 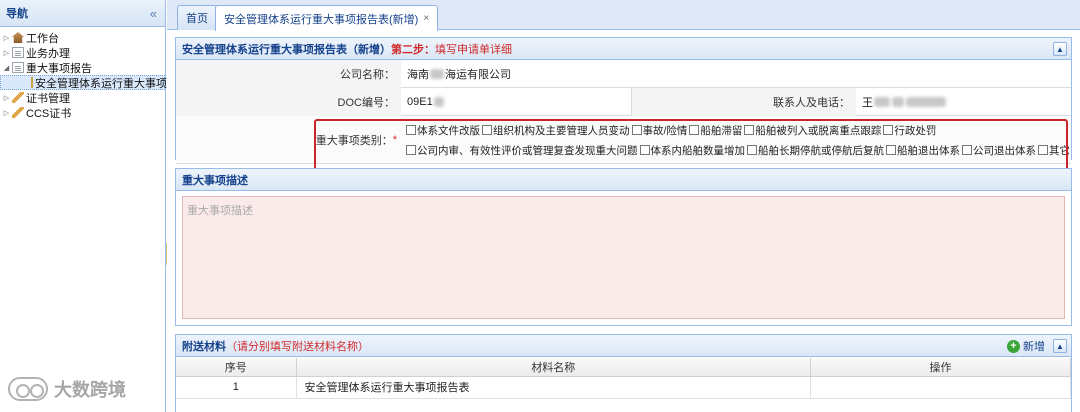 I want to click on checkbox-label: 体系文件改版, so click(x=448, y=130).